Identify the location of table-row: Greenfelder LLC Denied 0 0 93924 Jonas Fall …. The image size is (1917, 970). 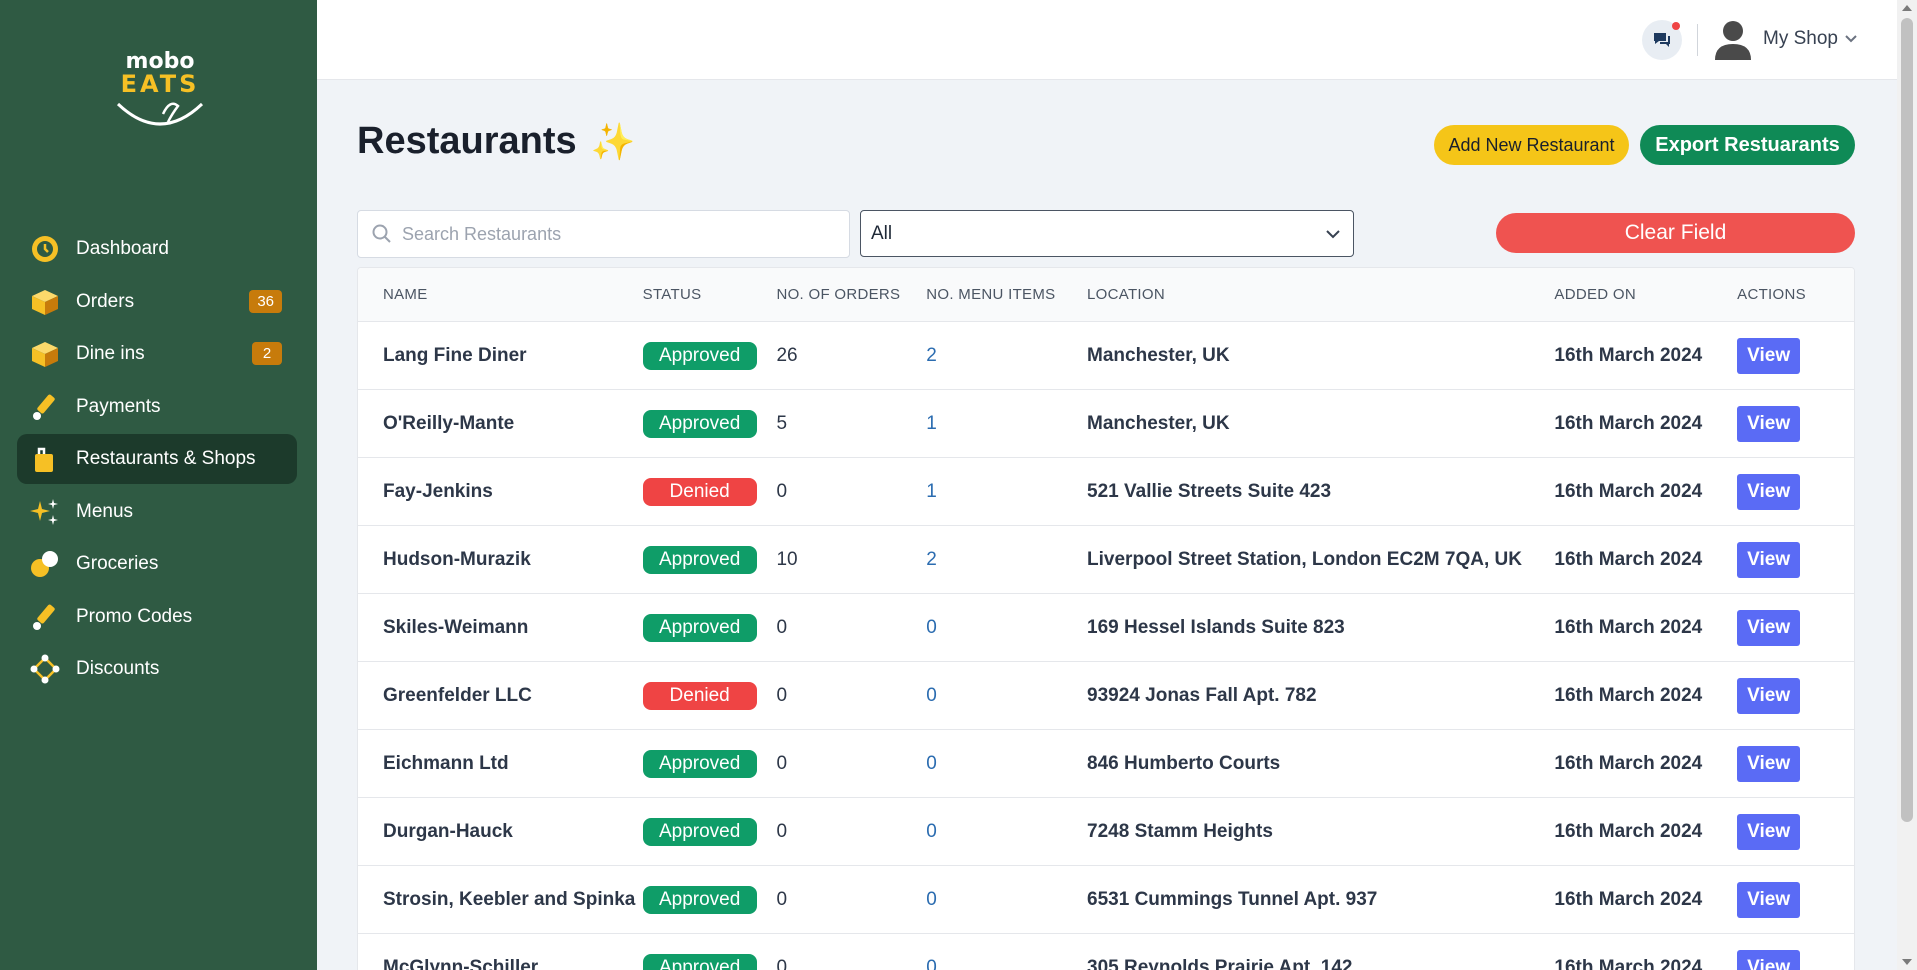
(1106, 696).